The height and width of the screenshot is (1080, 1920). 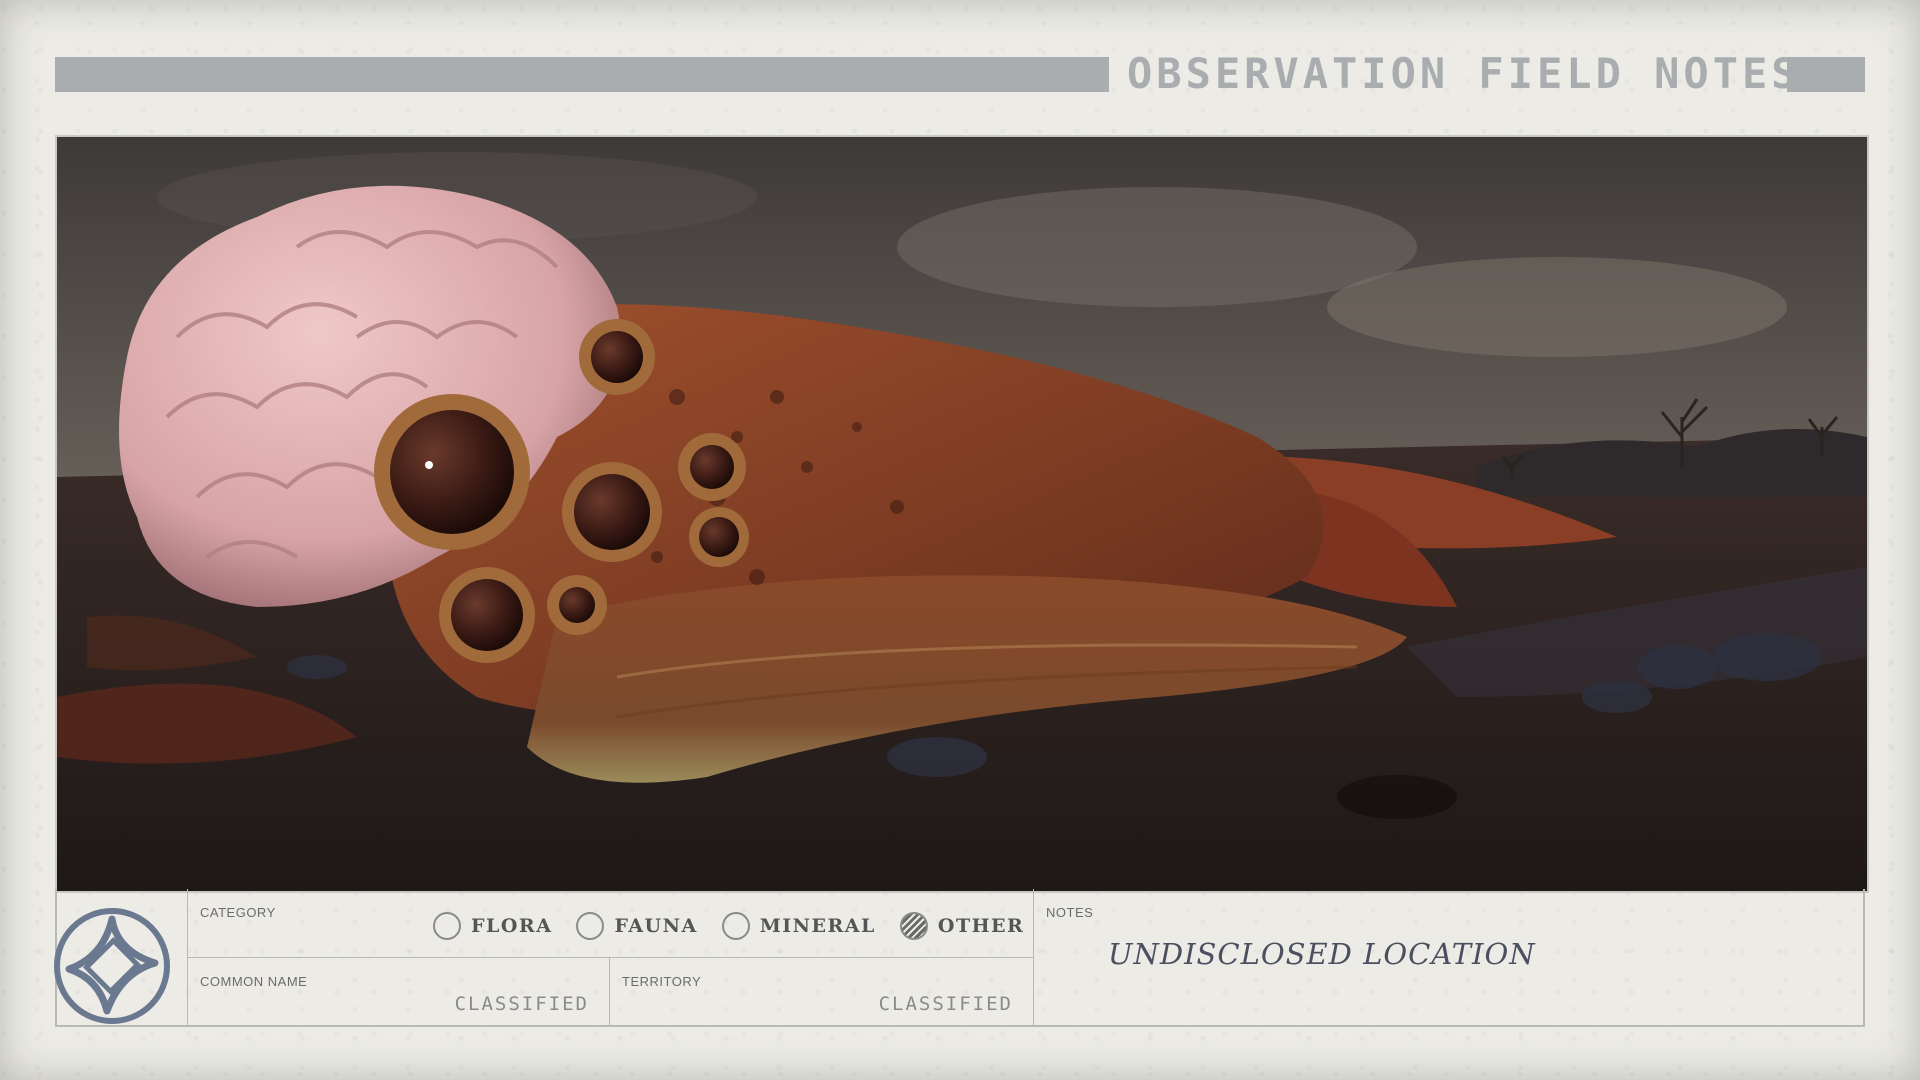 I want to click on category-option-fauna: FAUNA, so click(x=636, y=926).